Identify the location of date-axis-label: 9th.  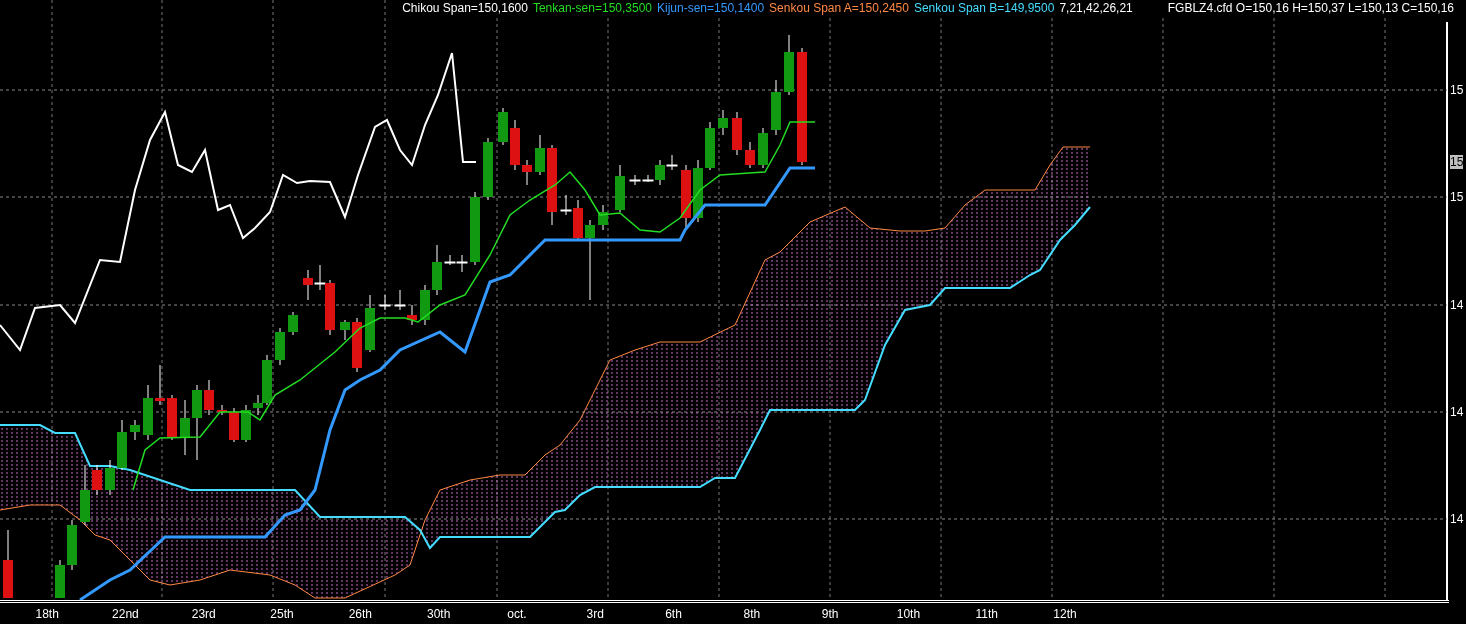
(830, 613).